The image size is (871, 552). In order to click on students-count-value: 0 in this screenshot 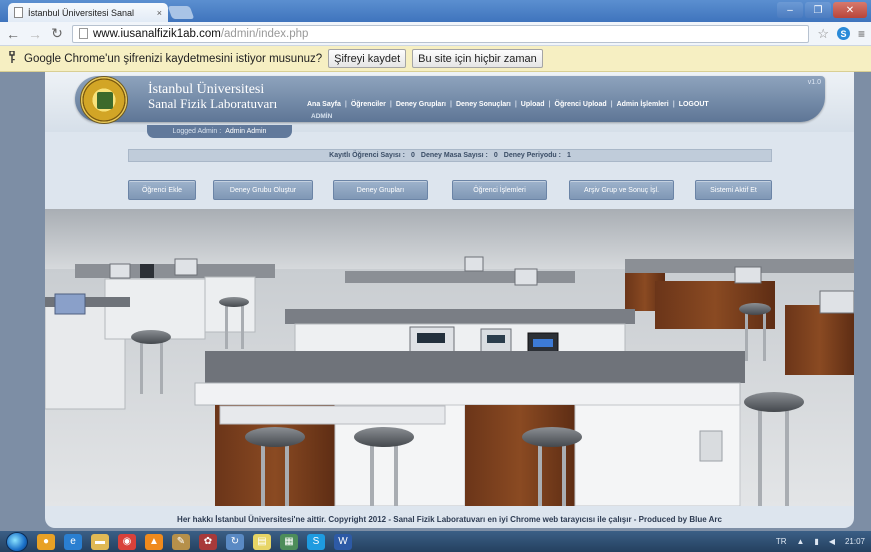, I will do `click(413, 155)`.